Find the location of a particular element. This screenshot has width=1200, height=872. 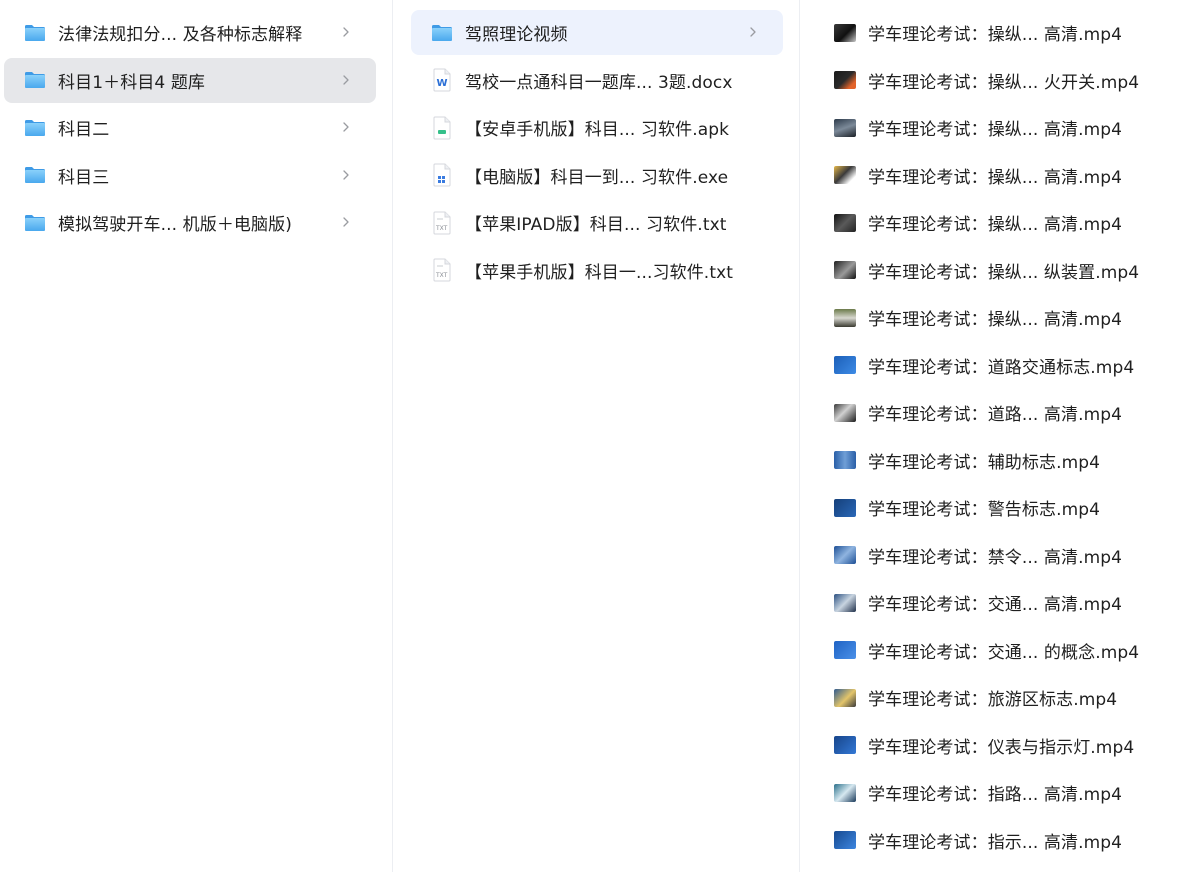

video-file-item: 学车理论考试：警告标志.mp4 is located at coordinates (1017, 507).